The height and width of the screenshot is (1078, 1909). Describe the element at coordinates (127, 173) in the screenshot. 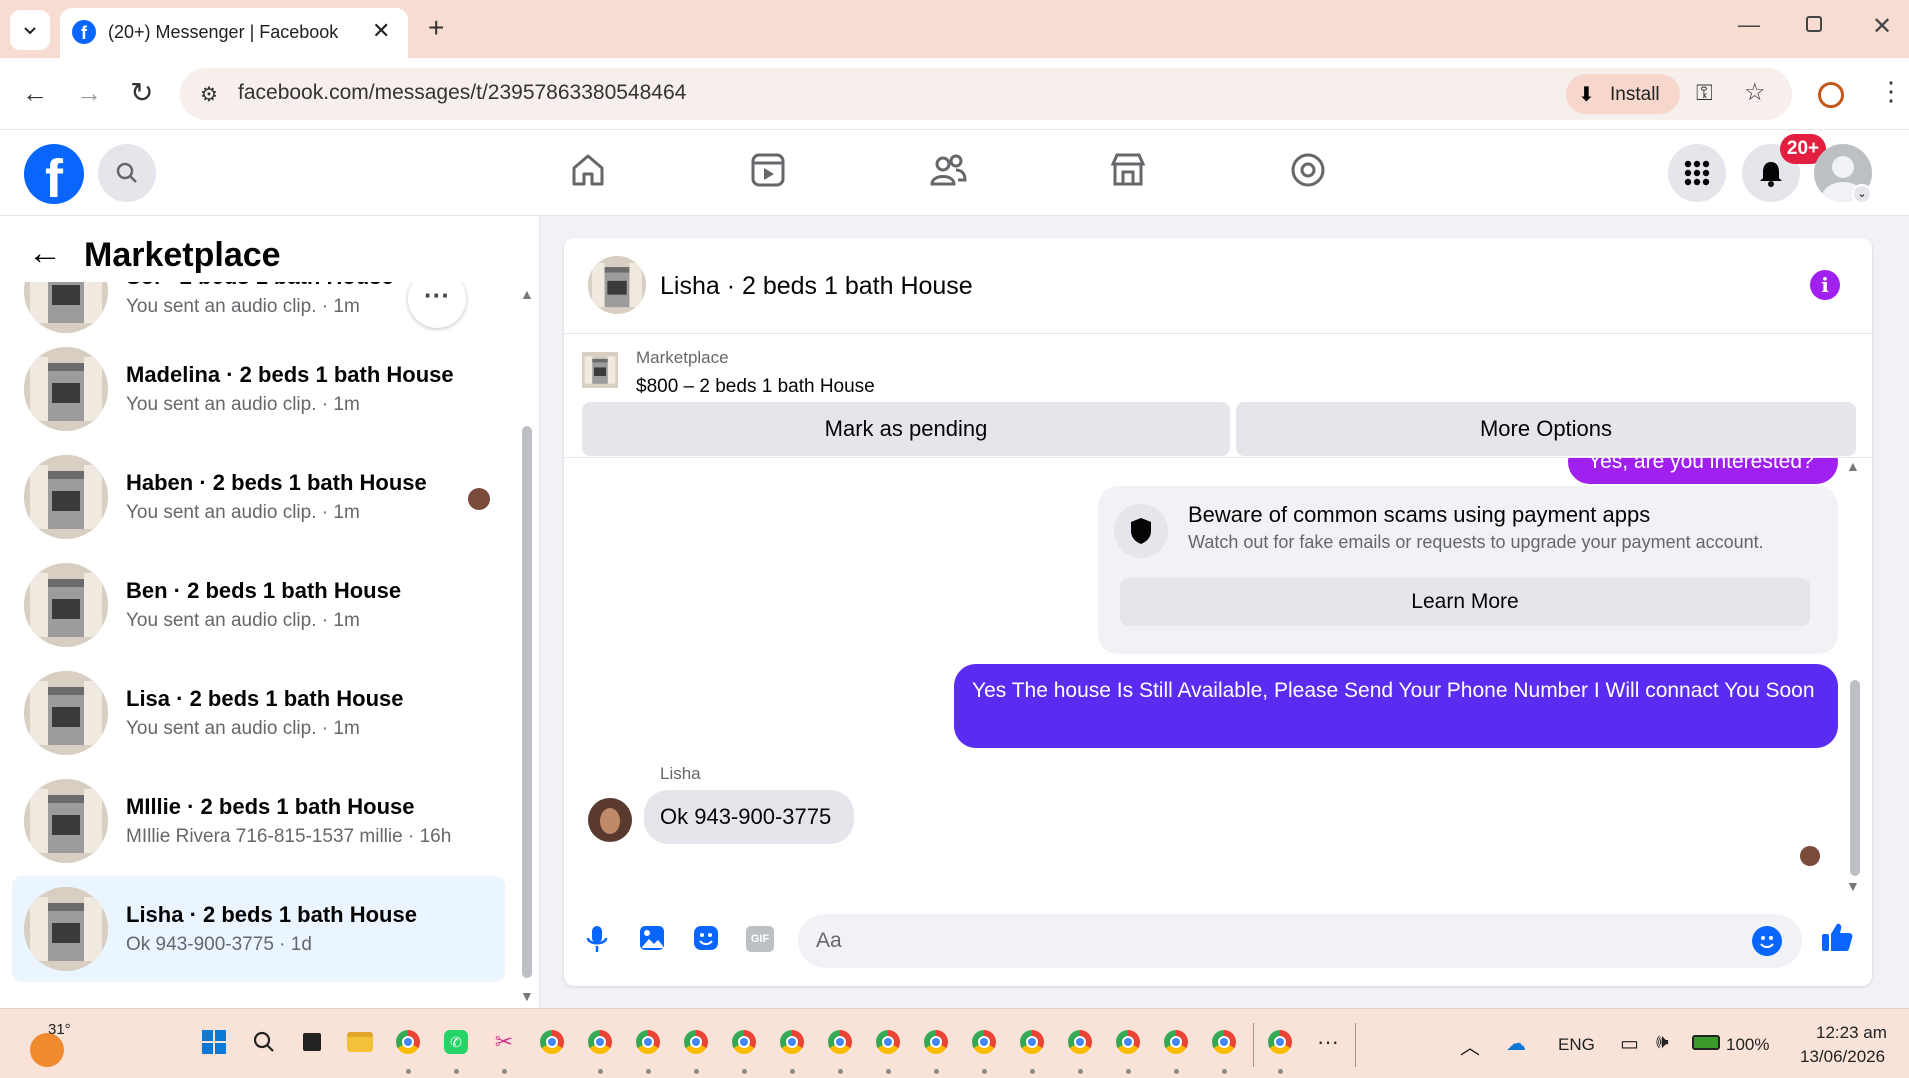

I see `search-button` at that location.